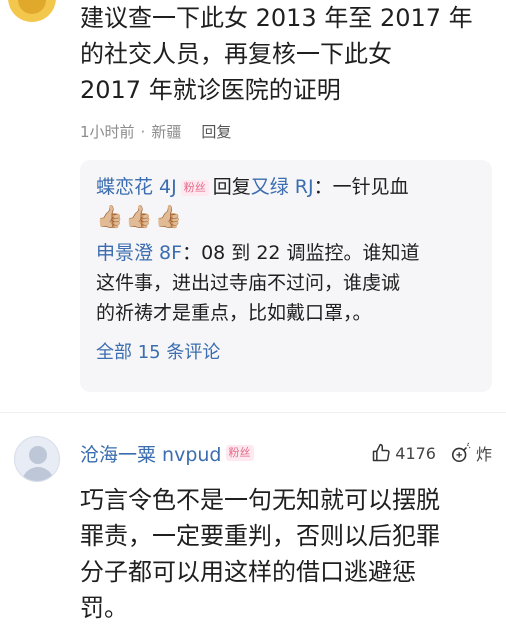 Image resolution: width=506 pixels, height=640 pixels. What do you see at coordinates (260, 500) in the screenshot?
I see `comment-line: 巧言令色不是一句无知就可以摆脱` at bounding box center [260, 500].